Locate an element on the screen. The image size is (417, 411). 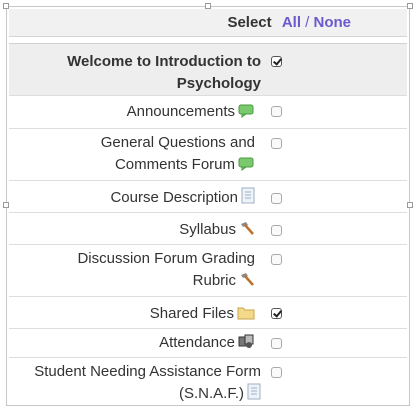
list-item: Course Description is located at coordinates (208, 196).